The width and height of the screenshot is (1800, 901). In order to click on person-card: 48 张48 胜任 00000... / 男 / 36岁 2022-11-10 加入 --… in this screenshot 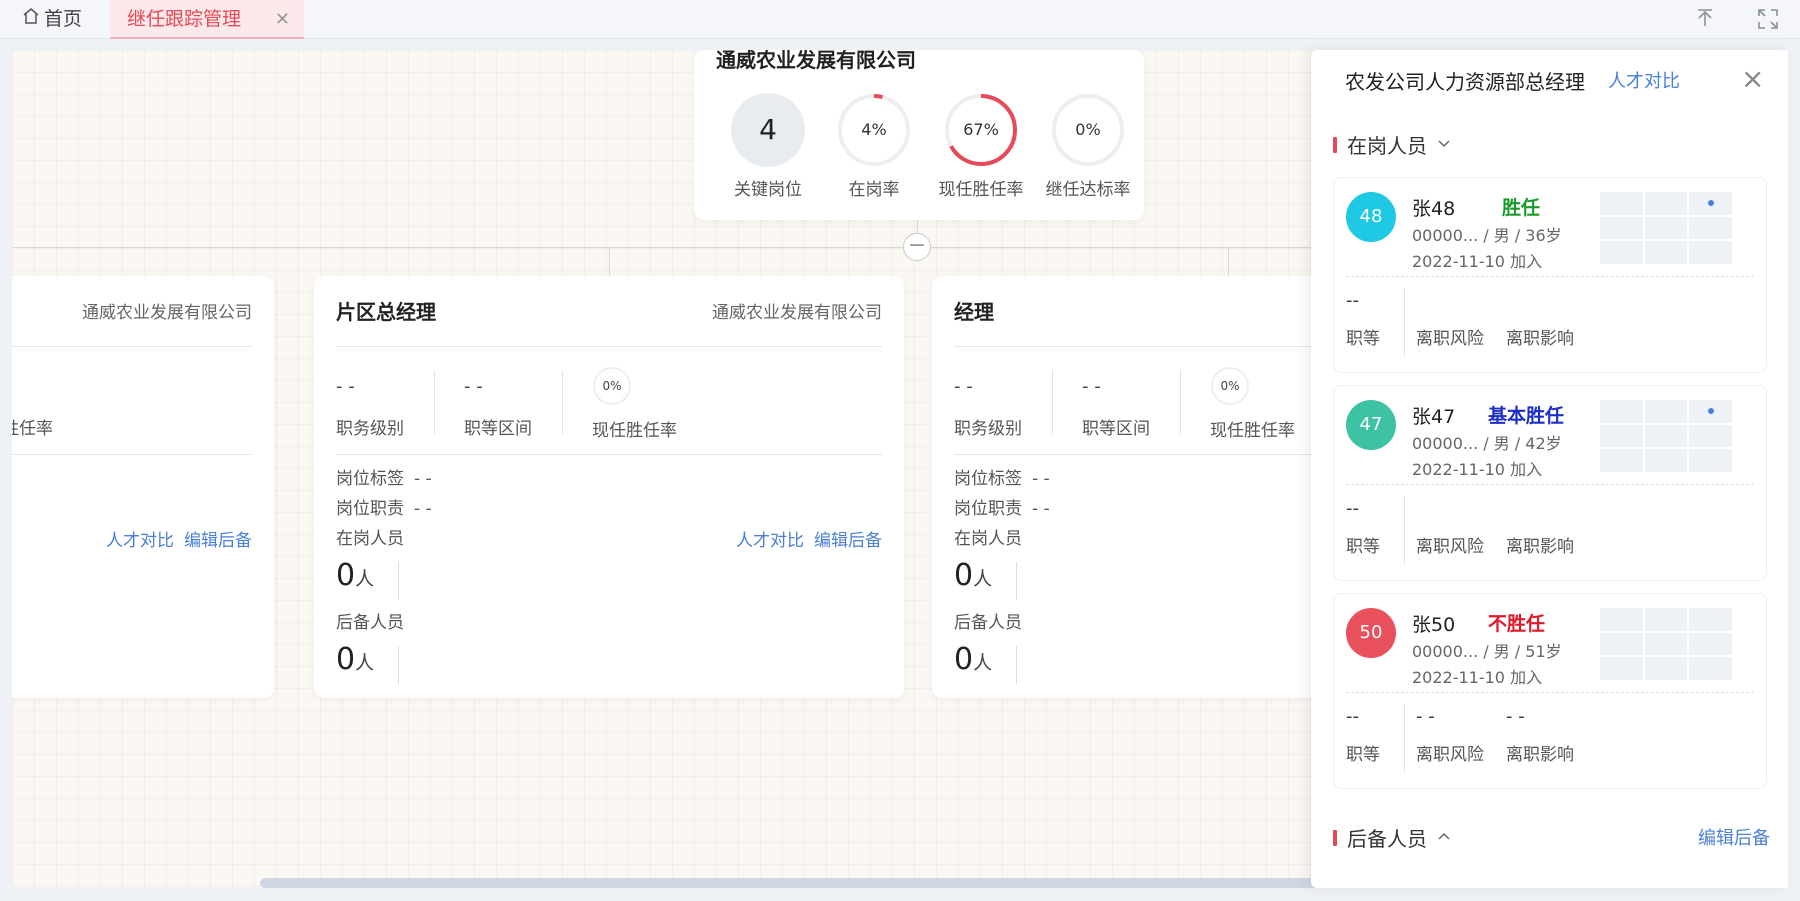, I will do `click(1550, 275)`.